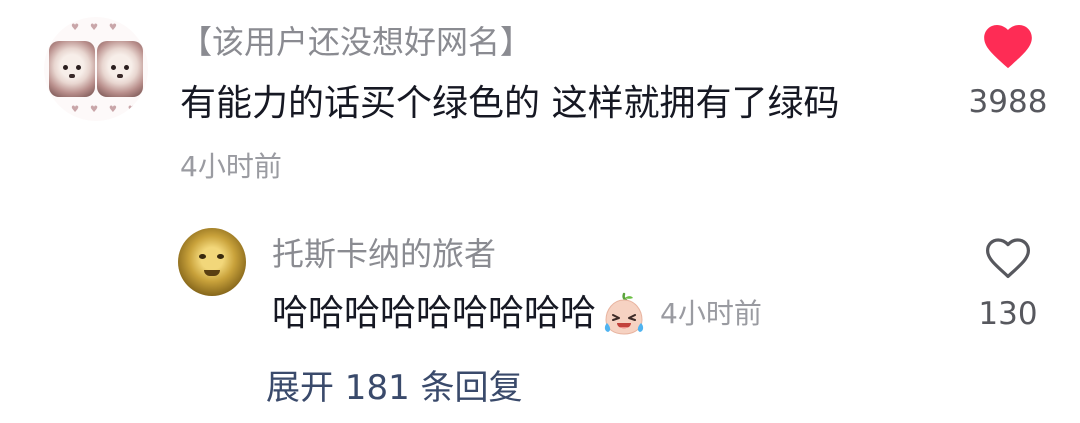 The width and height of the screenshot is (1080, 423). I want to click on like-button: 3988, so click(1008, 73).